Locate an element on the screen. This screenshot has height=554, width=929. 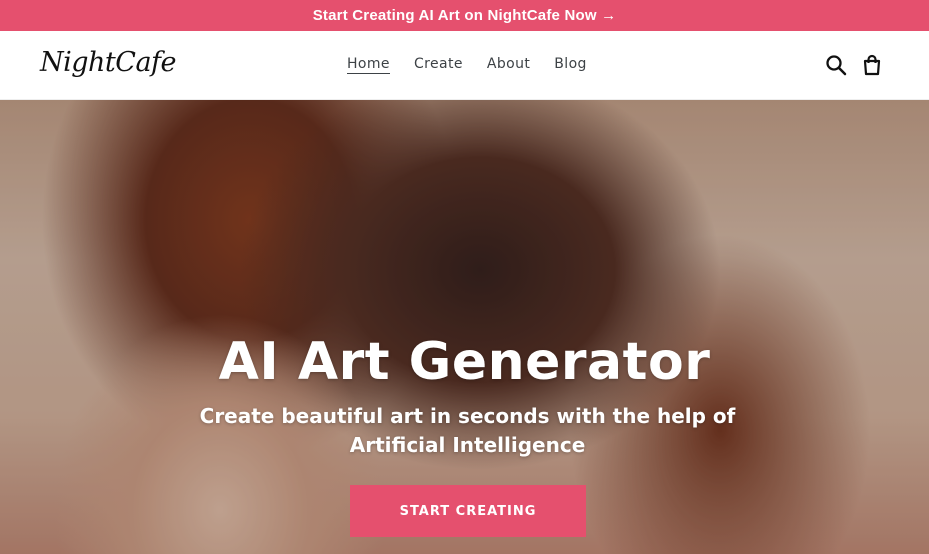
site-header: NightCafe Home Create About Blog is located at coordinates (464, 65).